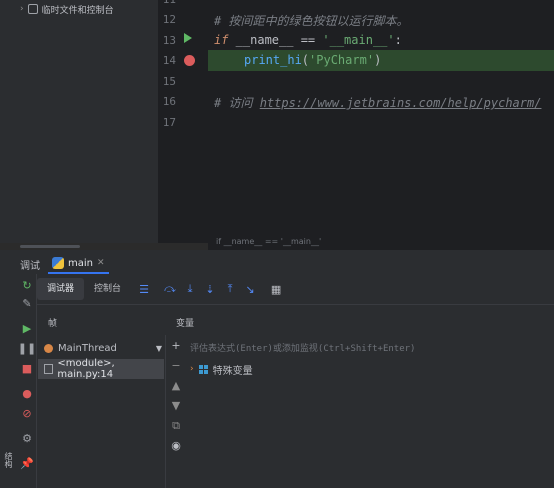 This screenshot has height=488, width=554. What do you see at coordinates (169, 19) in the screenshot?
I see `line-number: 12` at bounding box center [169, 19].